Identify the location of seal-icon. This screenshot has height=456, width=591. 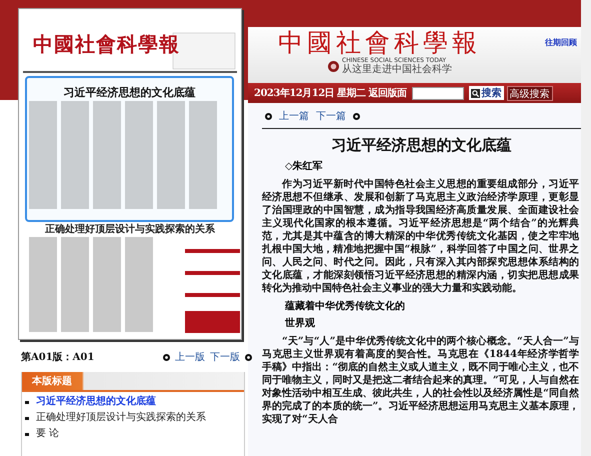
(333, 66).